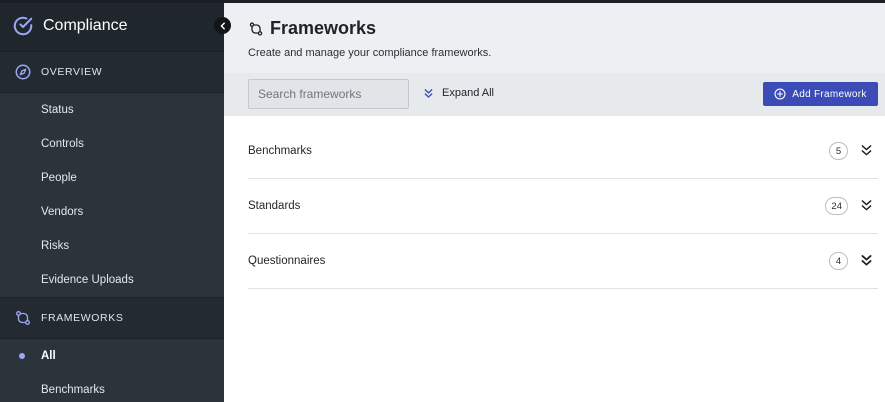  What do you see at coordinates (62, 212) in the screenshot?
I see `sidebar-item-label: Vendors` at bounding box center [62, 212].